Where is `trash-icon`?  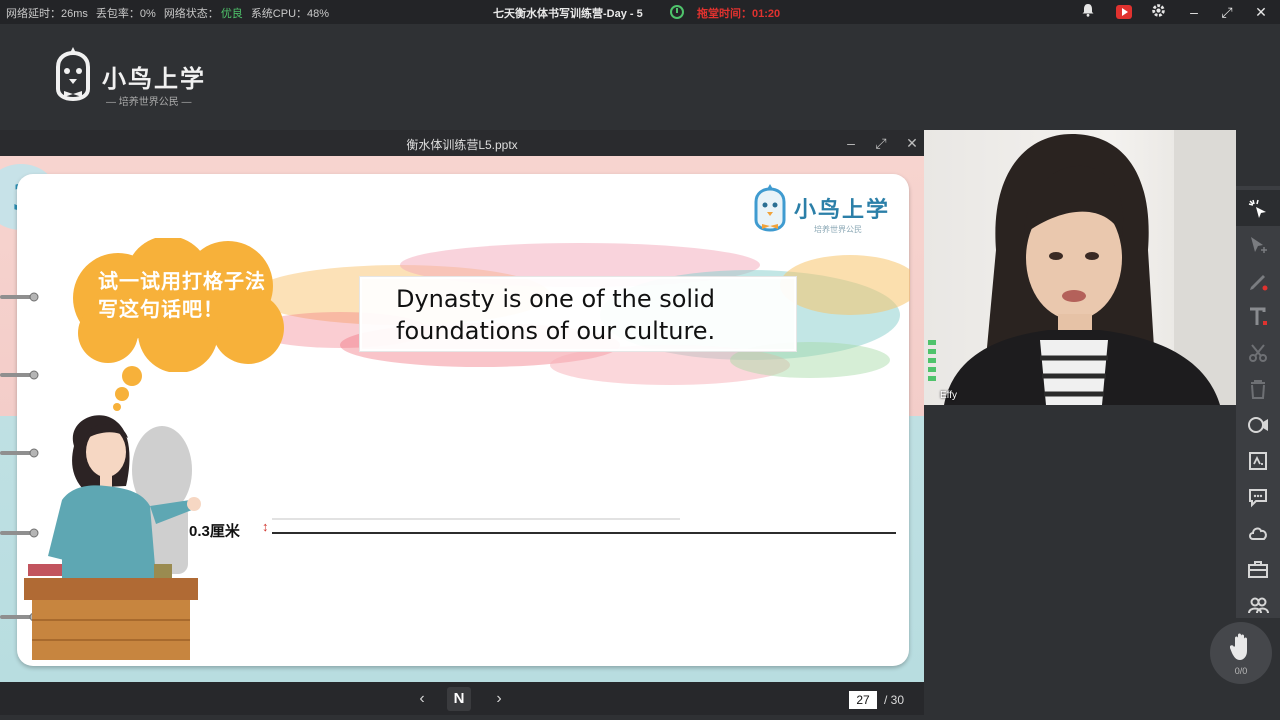 trash-icon is located at coordinates (1258, 389).